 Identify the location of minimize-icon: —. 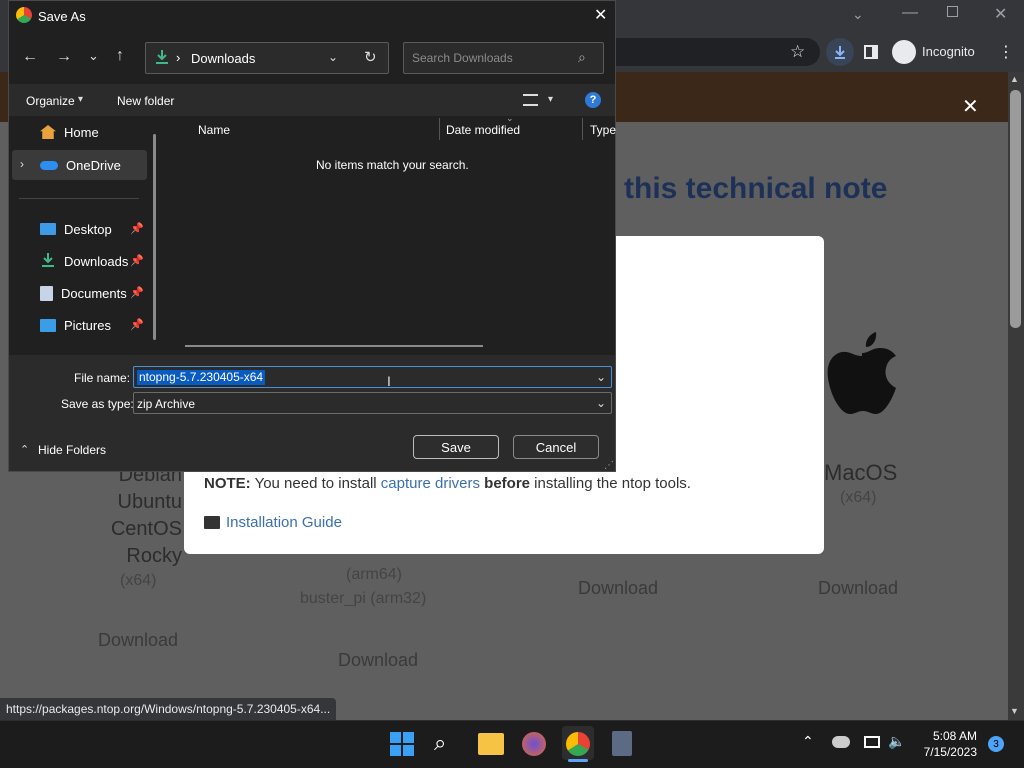
(910, 13).